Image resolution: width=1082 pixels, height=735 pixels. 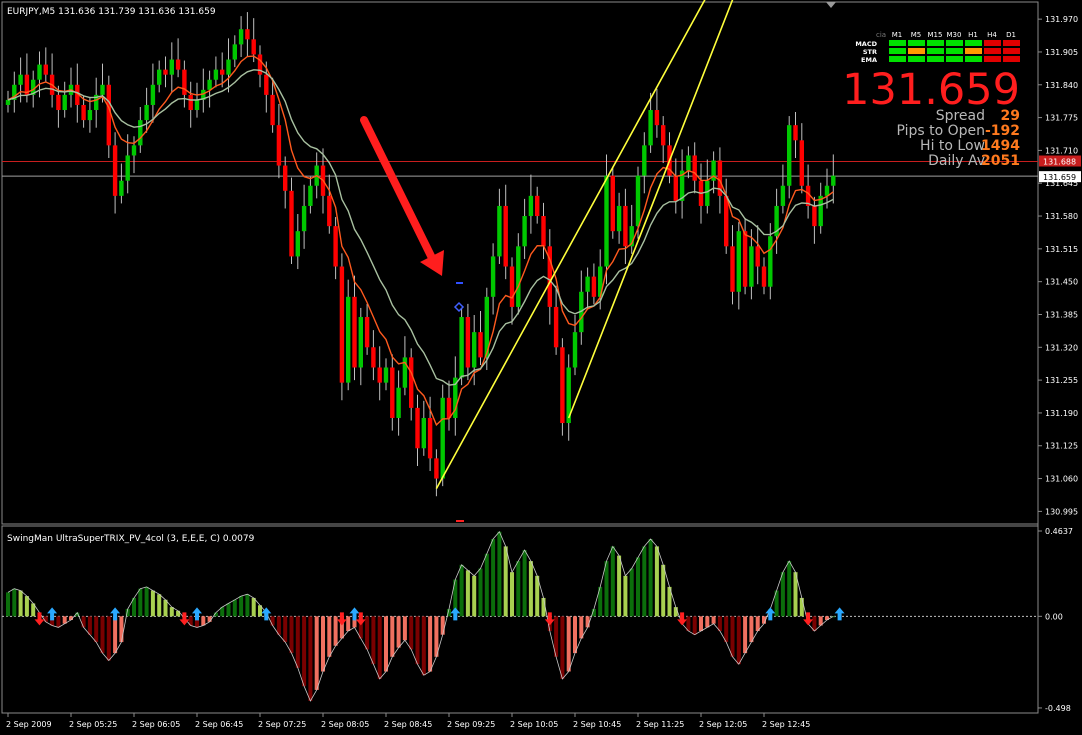 I want to click on time-tick-label: 2 Sep 06:45, so click(x=219, y=724).